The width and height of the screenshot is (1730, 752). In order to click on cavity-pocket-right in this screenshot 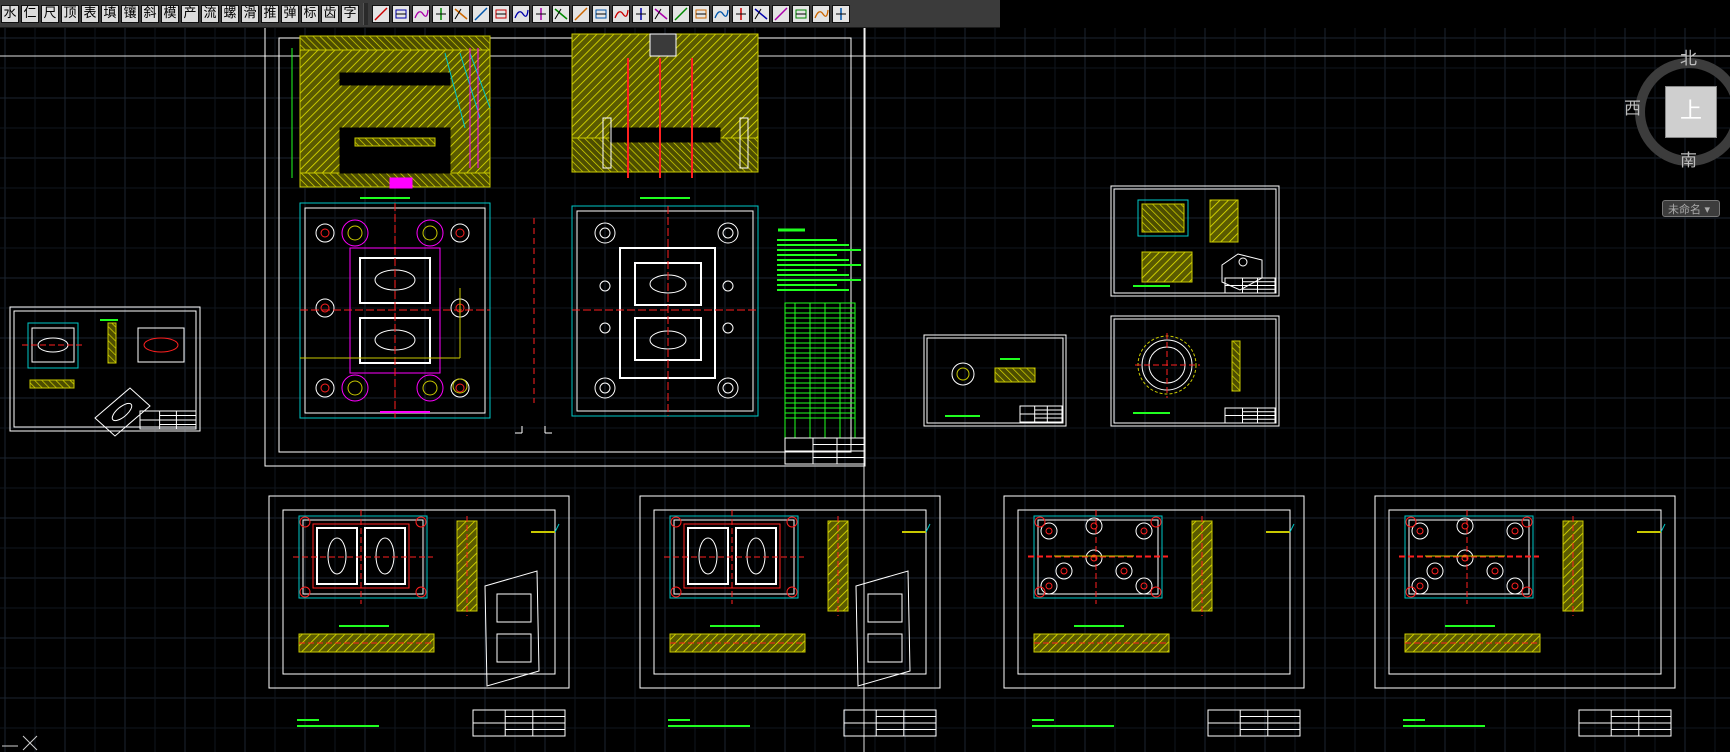, I will do `click(756, 556)`.